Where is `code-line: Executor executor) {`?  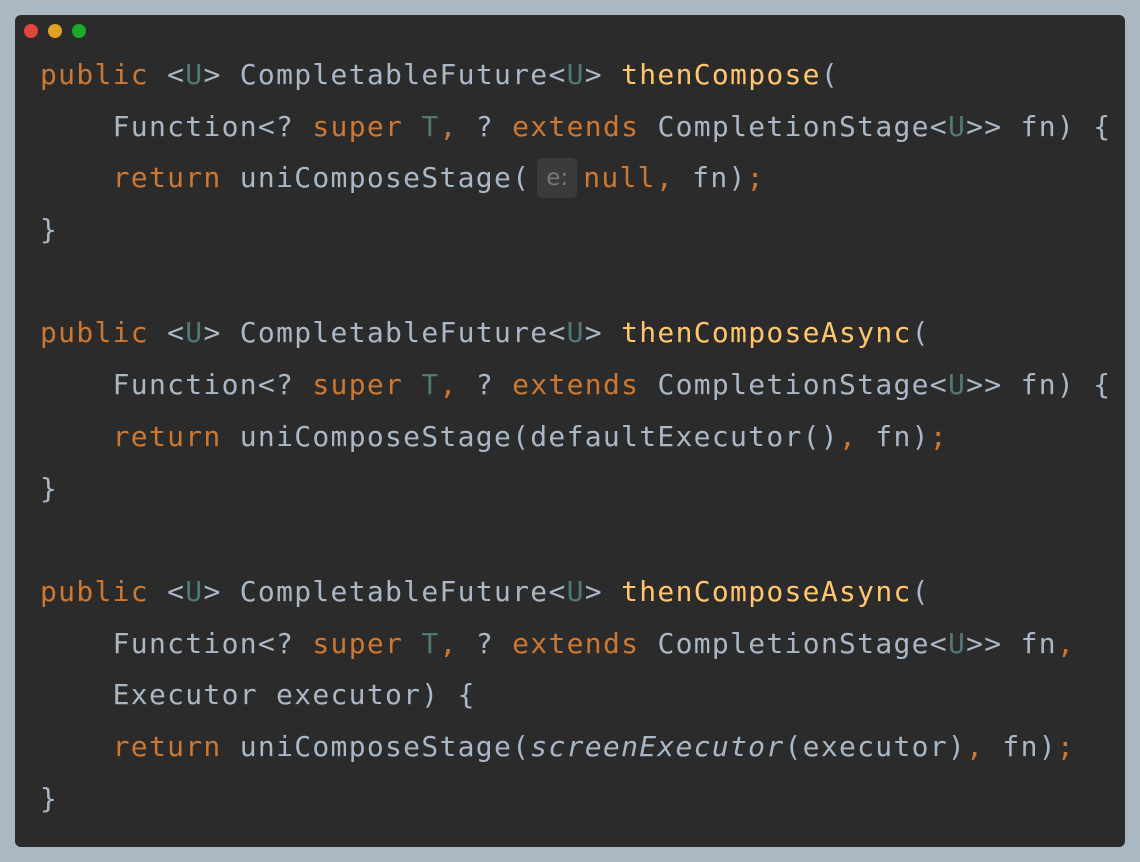
code-line: Executor executor) { is located at coordinates (575, 695).